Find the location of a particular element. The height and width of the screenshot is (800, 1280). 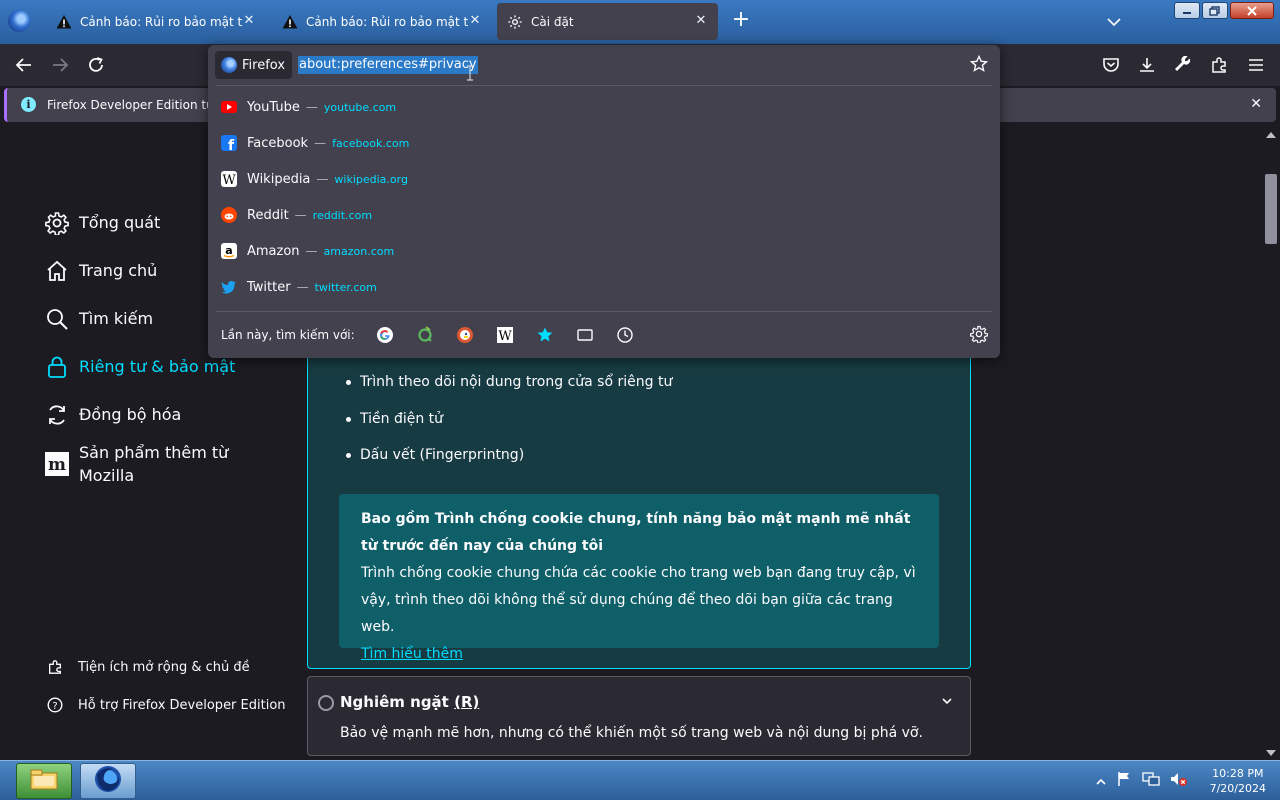

suggestion-title: Reddit is located at coordinates (268, 215).